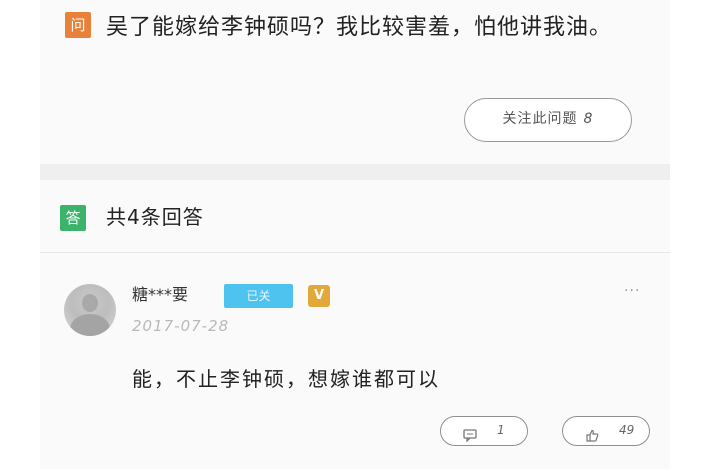  What do you see at coordinates (73, 218) in the screenshot?
I see `answer-badge: 答` at bounding box center [73, 218].